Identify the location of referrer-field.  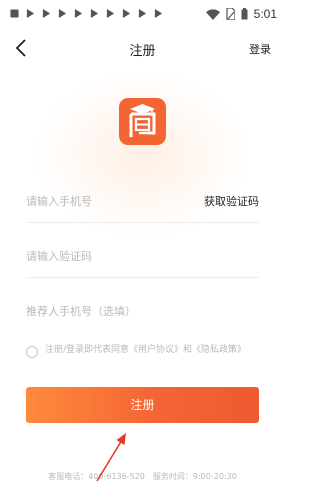
(142, 311).